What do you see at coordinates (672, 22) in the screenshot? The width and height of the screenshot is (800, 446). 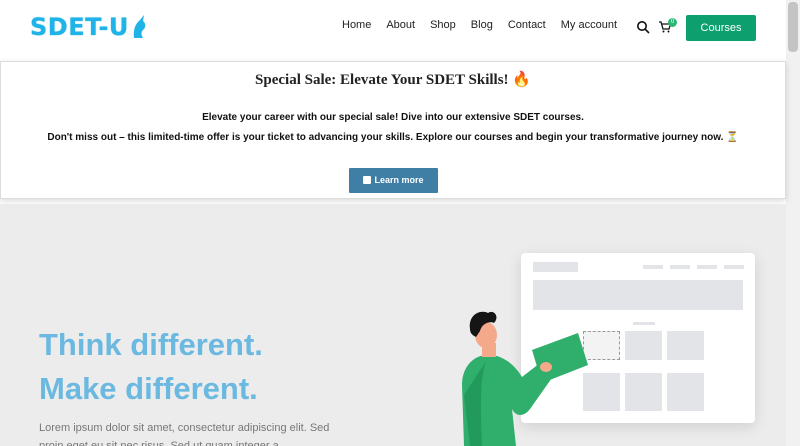 I see `cart-count-badge: 0` at bounding box center [672, 22].